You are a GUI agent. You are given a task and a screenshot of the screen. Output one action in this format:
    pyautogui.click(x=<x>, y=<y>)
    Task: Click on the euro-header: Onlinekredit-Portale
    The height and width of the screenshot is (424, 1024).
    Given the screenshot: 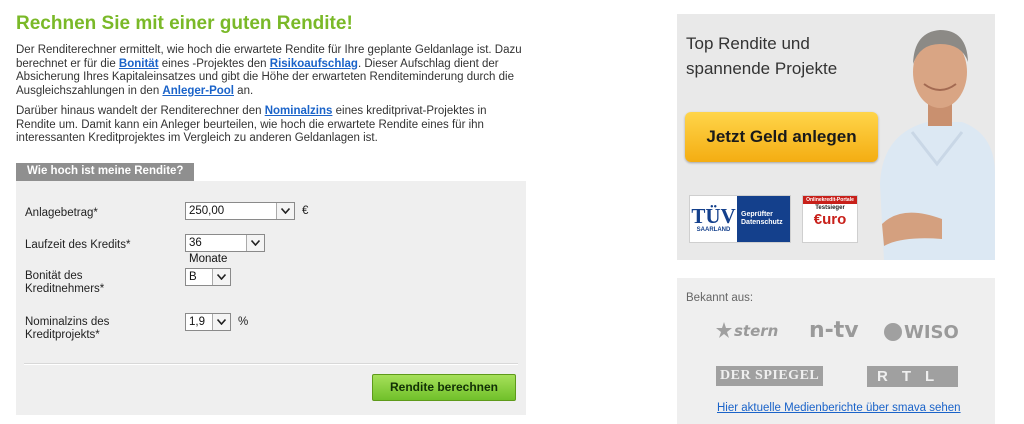 What is the action you would take?
    pyautogui.click(x=830, y=200)
    